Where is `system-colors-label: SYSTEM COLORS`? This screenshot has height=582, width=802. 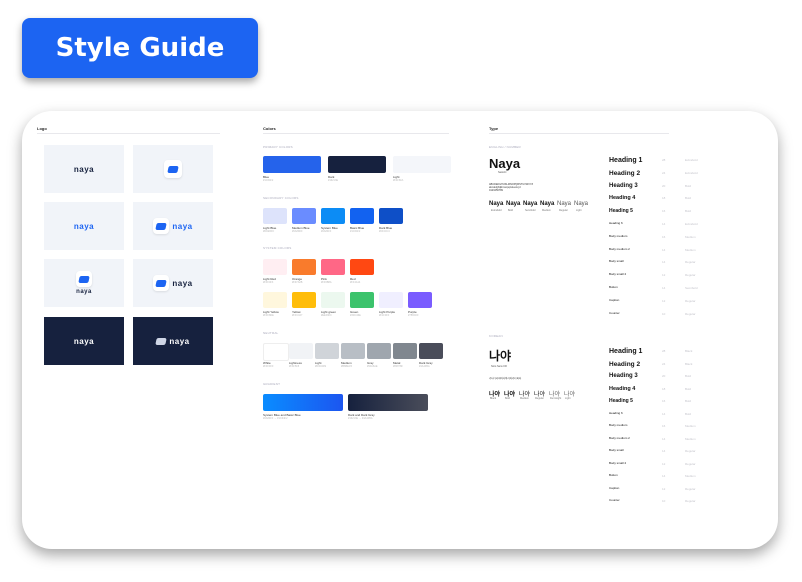 system-colors-label: SYSTEM COLORS is located at coordinates (277, 248).